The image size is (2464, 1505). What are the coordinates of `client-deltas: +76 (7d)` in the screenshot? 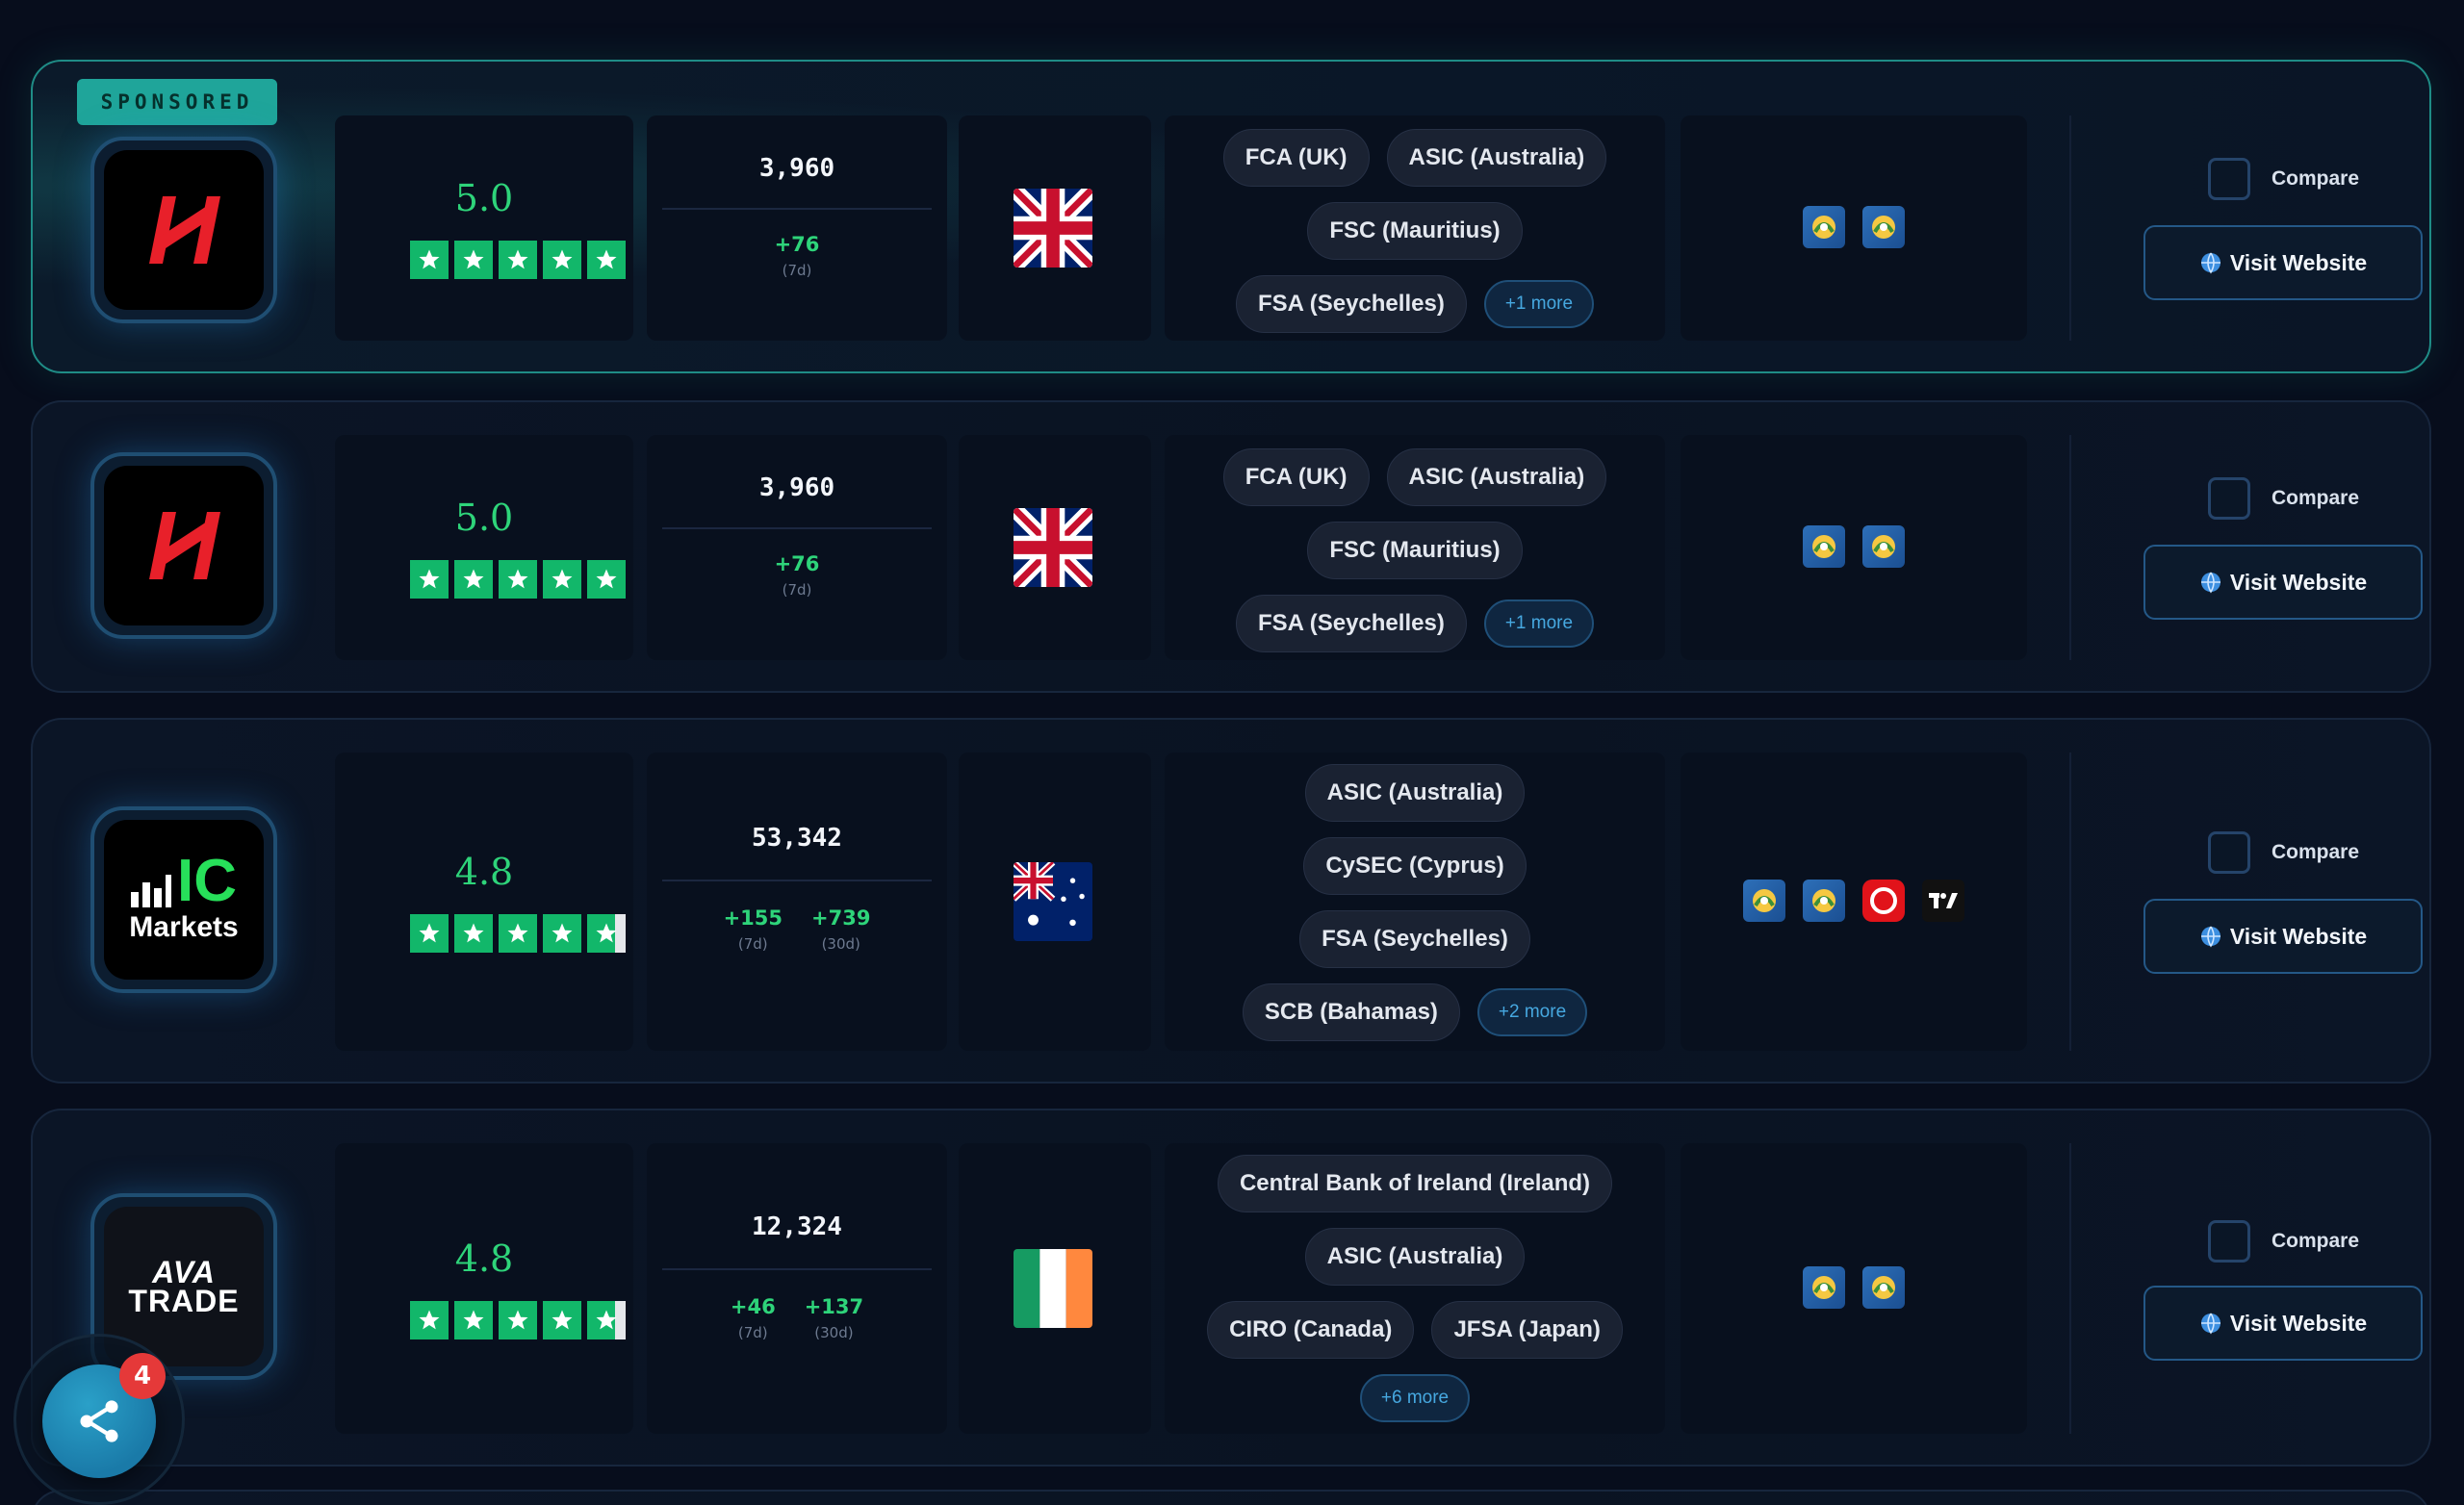 It's located at (797, 256).